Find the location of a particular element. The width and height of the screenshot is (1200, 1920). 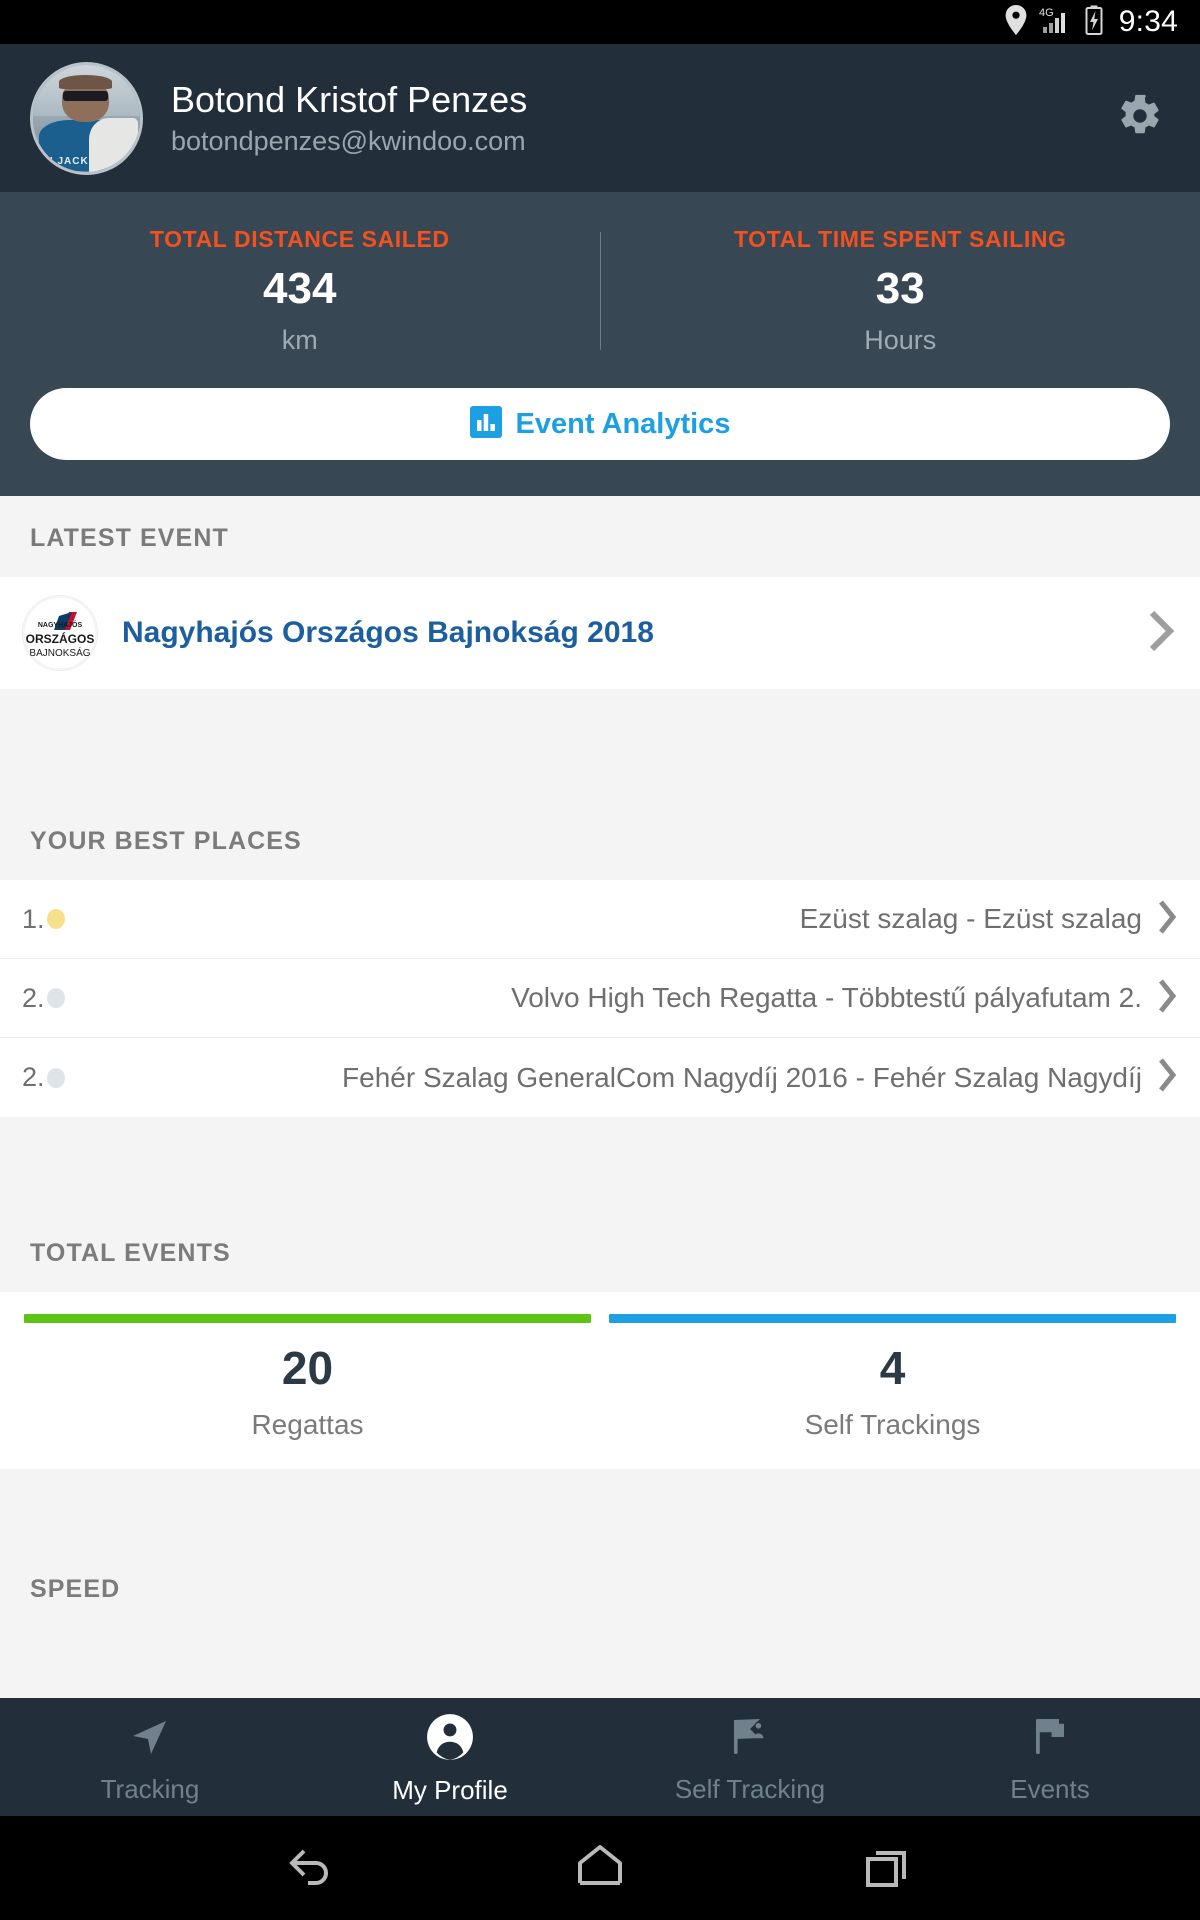

stat-distance-label: TOTAL DISTANCE SAILED is located at coordinates (299, 239).